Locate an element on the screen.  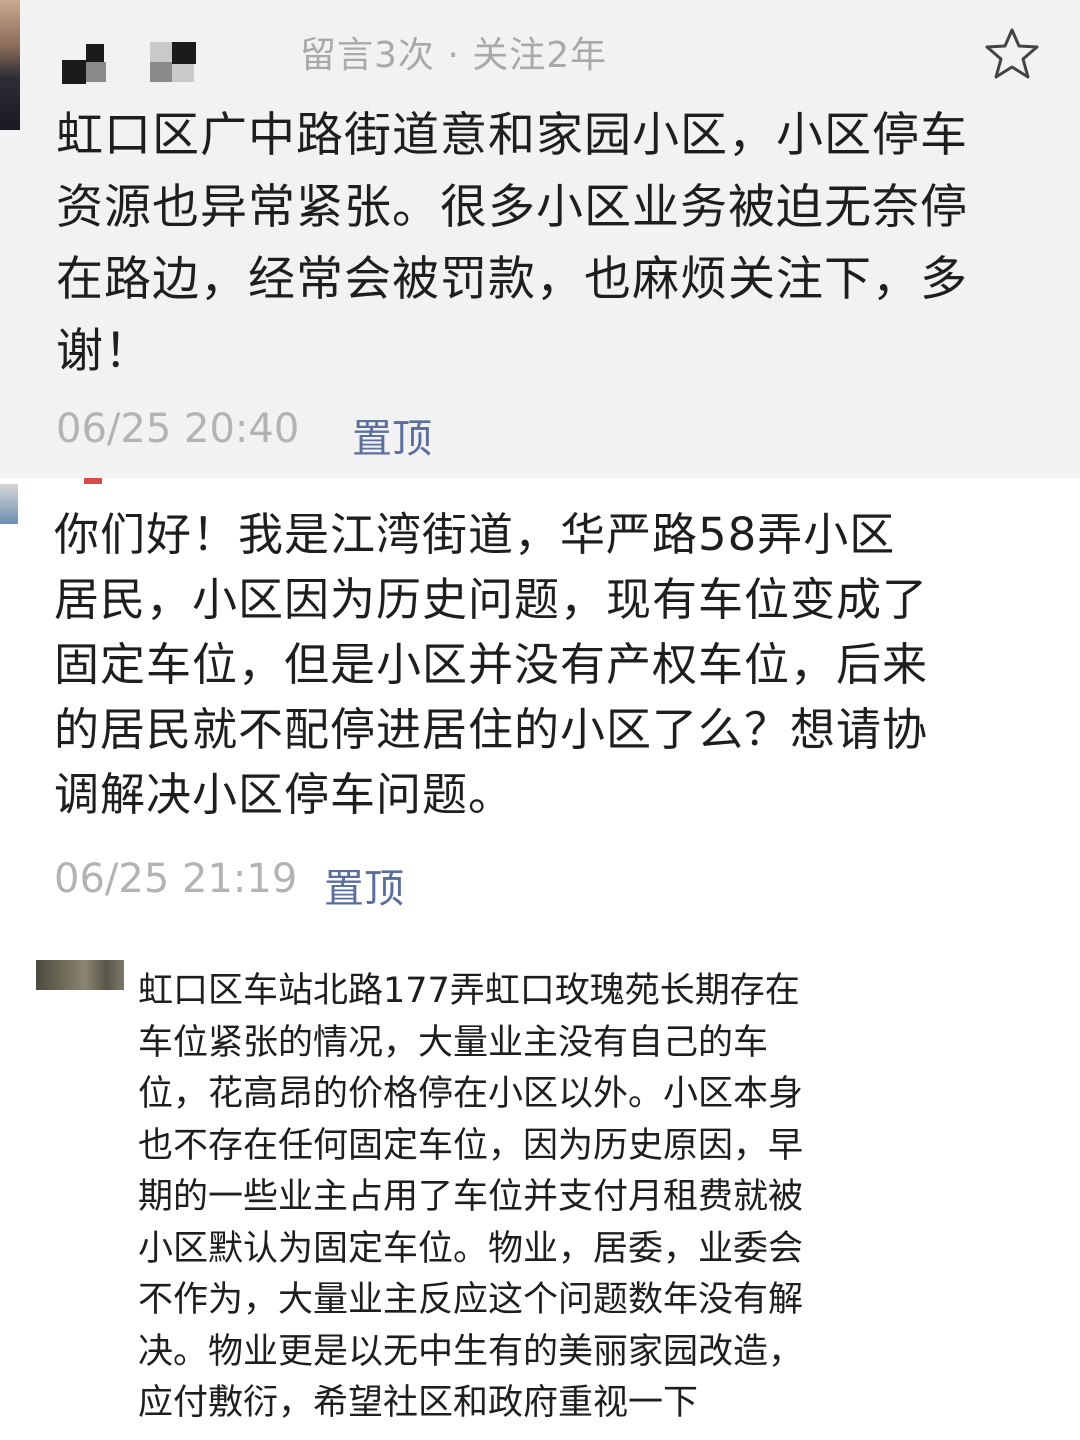
comment-time: 06/25 21:19 is located at coordinates (176, 879).